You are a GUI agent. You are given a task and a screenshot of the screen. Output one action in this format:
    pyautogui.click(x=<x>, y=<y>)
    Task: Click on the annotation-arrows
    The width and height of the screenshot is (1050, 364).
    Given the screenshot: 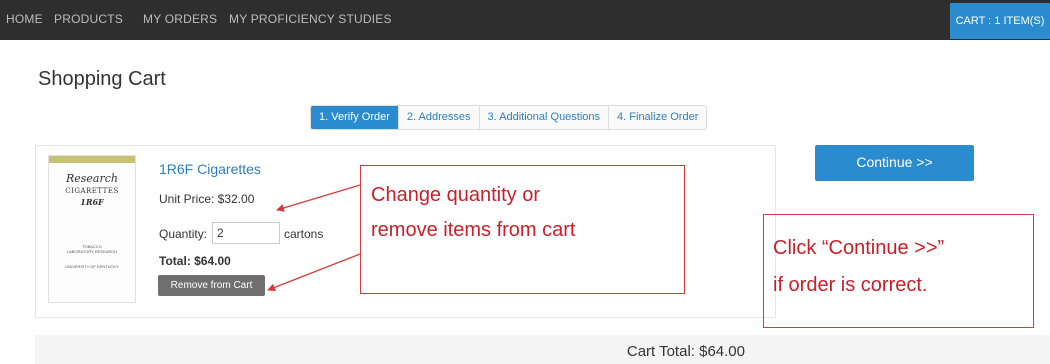 What is the action you would take?
    pyautogui.click(x=314, y=238)
    